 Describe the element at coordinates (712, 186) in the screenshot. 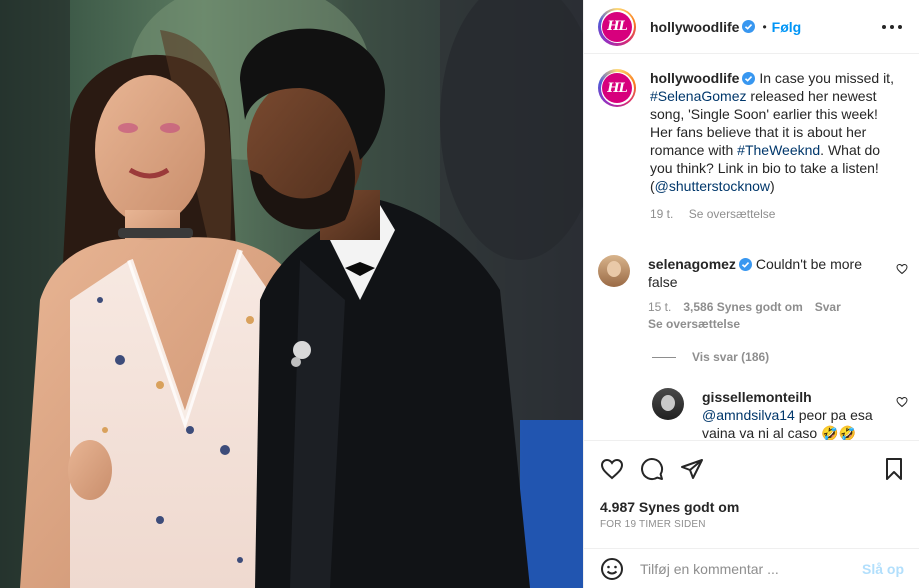

I see `mention-shutterstocknow: @shutterstocknow` at that location.